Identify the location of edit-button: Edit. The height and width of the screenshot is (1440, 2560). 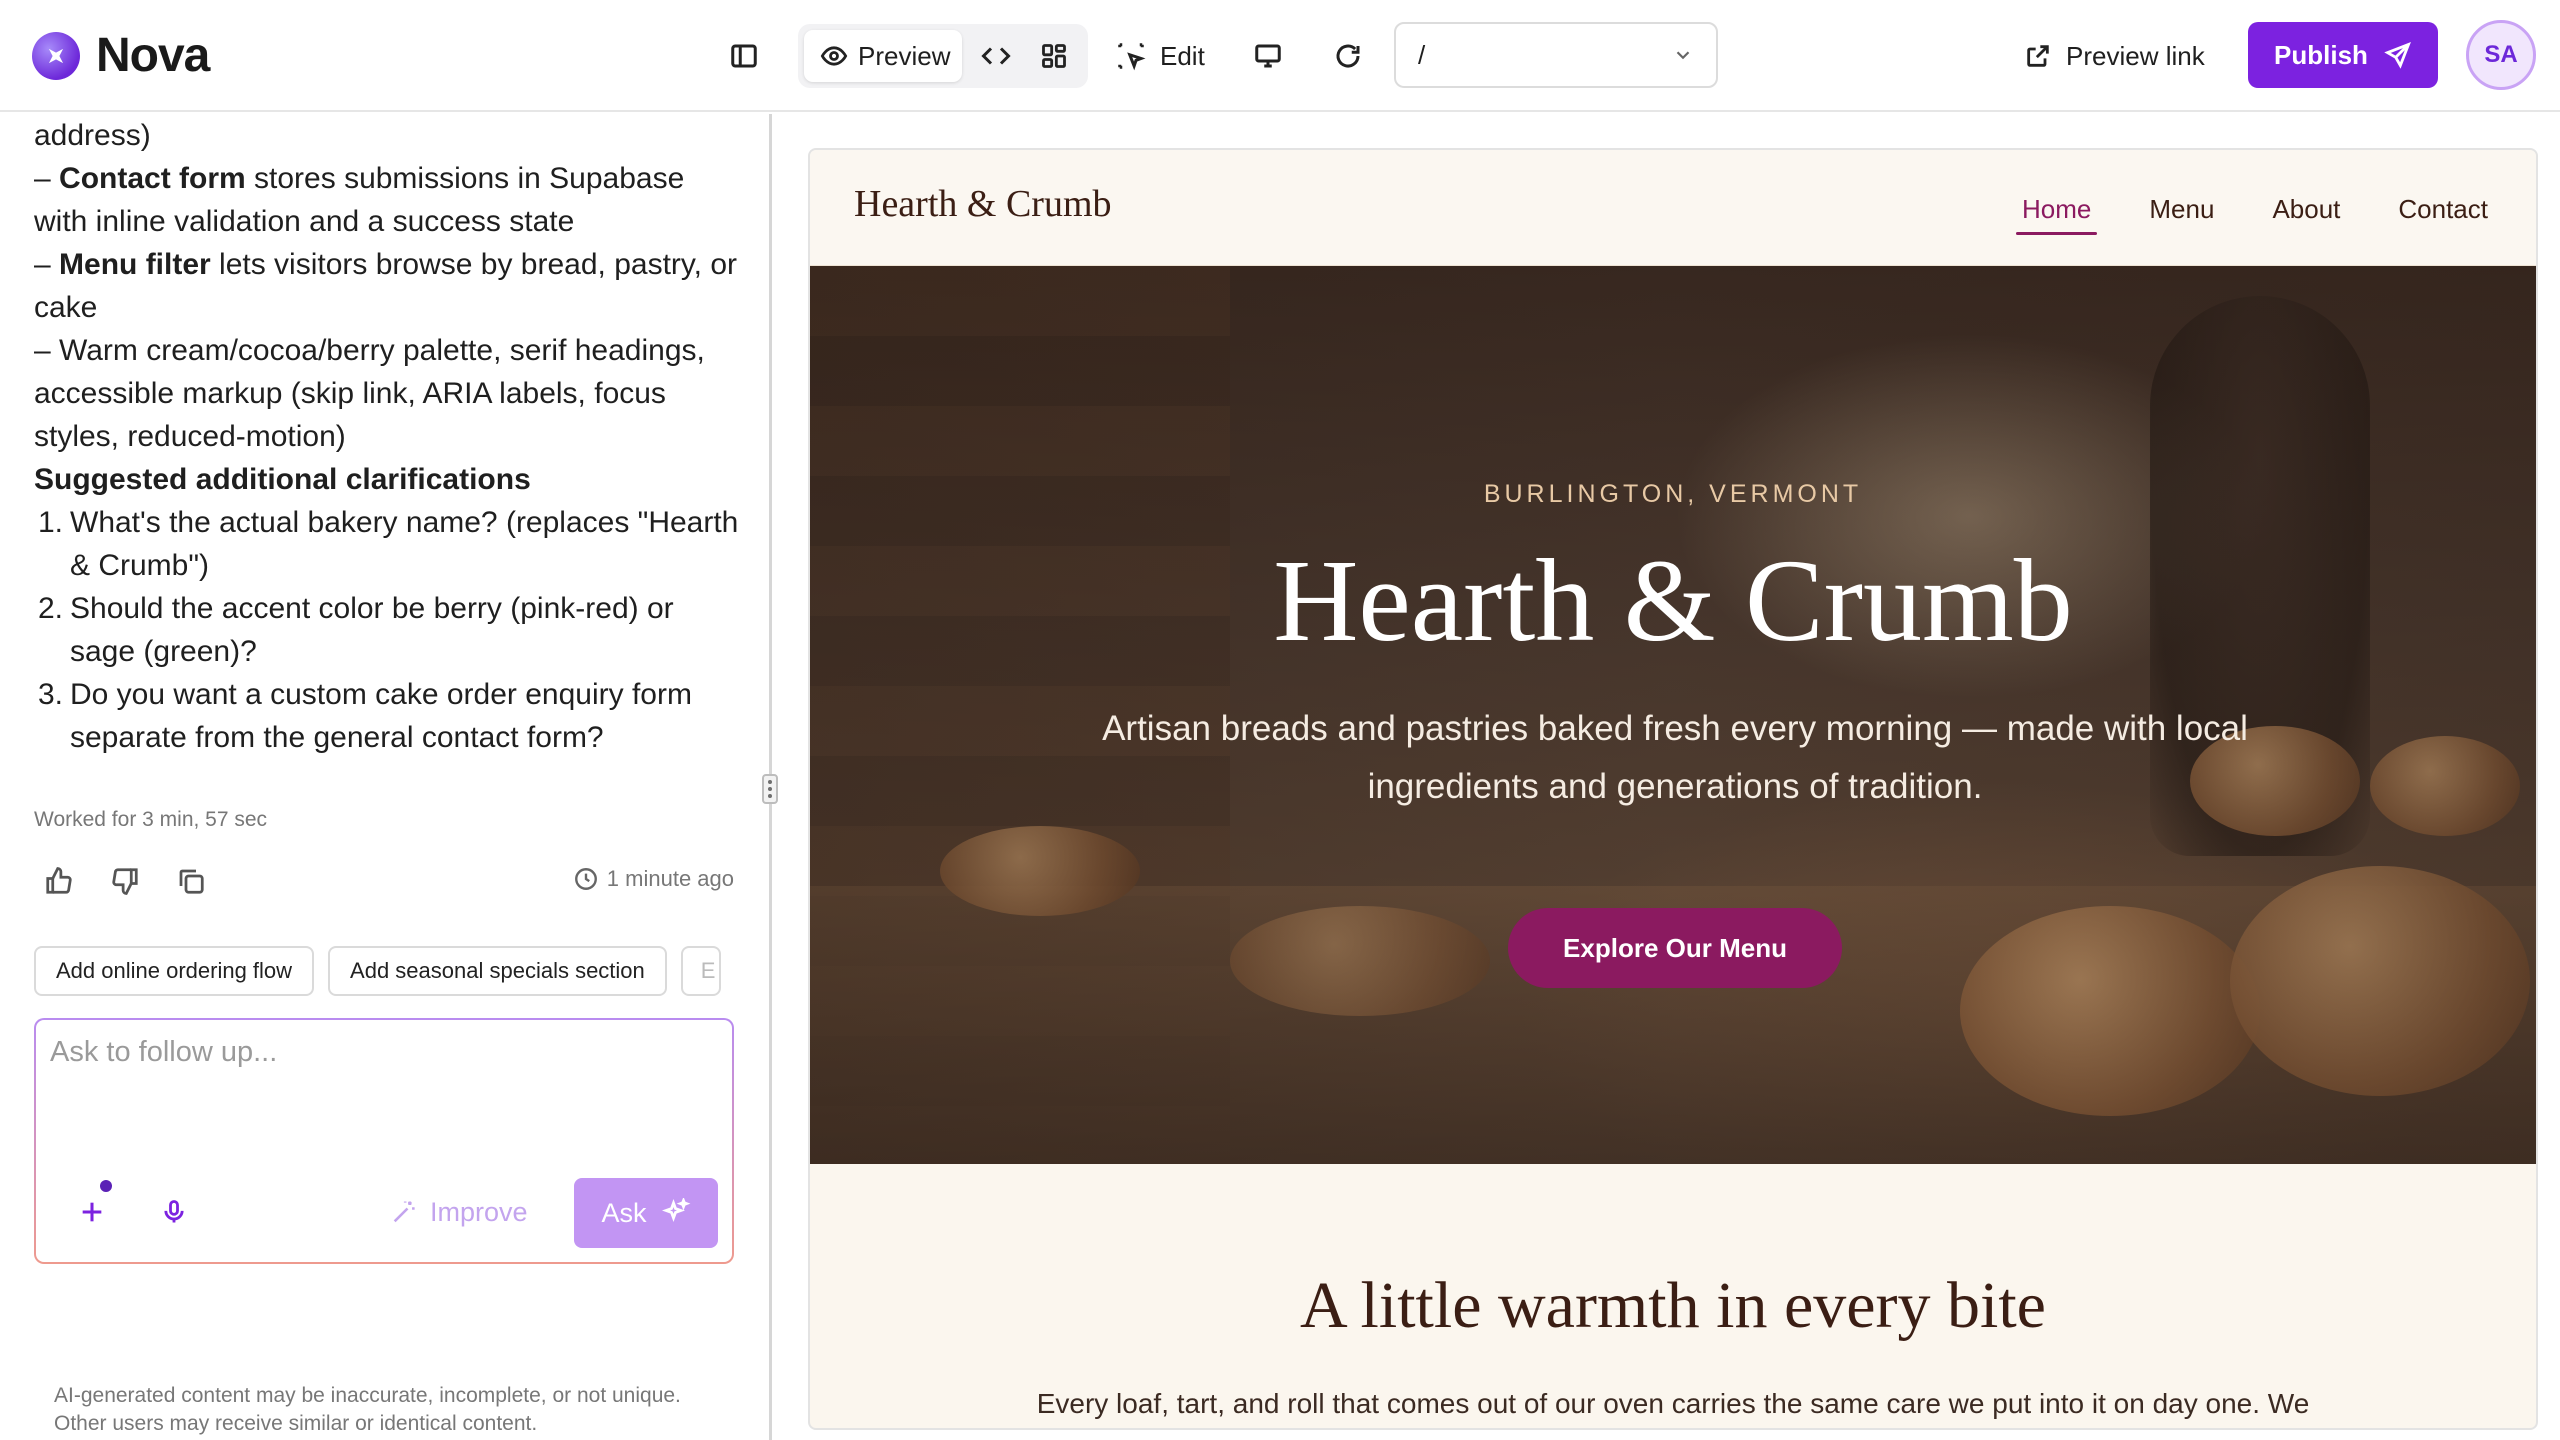
(1160, 56).